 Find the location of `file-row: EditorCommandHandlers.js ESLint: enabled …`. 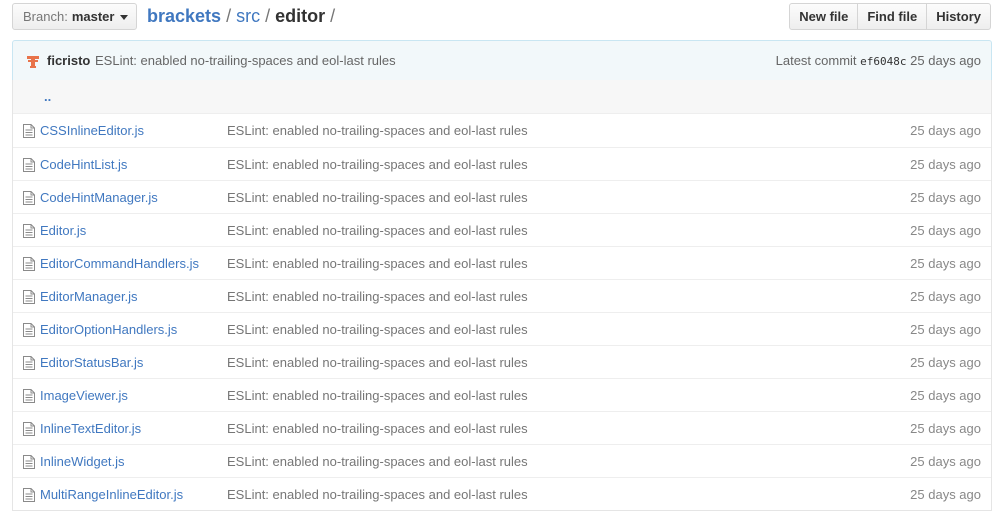

file-row: EditorCommandHandlers.js ESLint: enabled … is located at coordinates (502, 262).